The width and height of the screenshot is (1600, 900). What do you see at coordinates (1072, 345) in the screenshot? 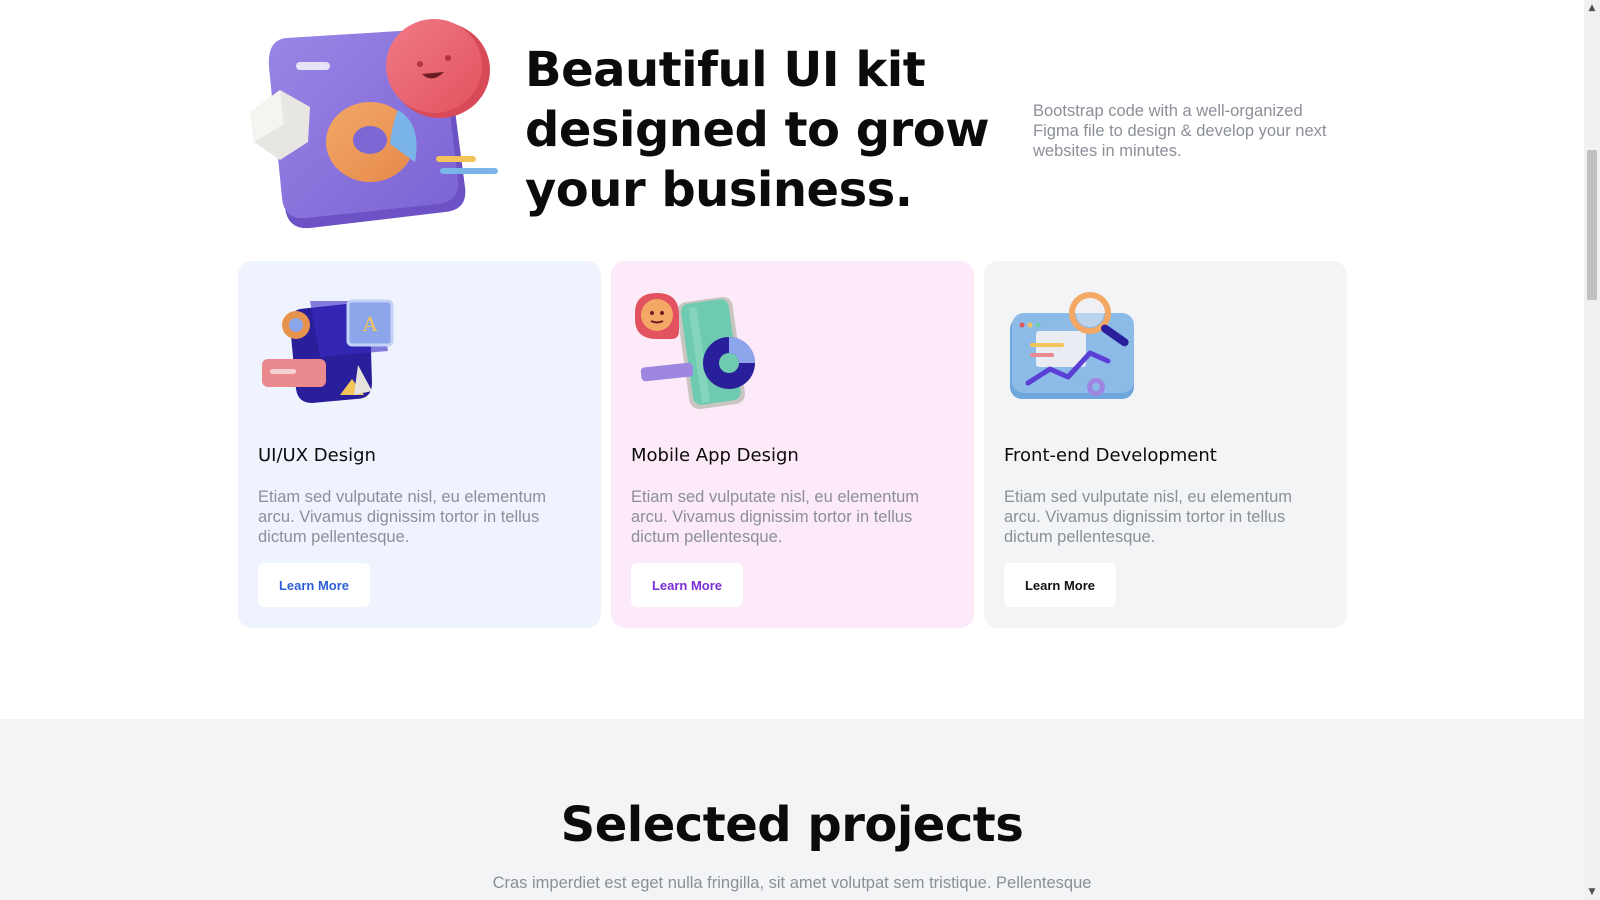
I see `browser-chart-illustration` at bounding box center [1072, 345].